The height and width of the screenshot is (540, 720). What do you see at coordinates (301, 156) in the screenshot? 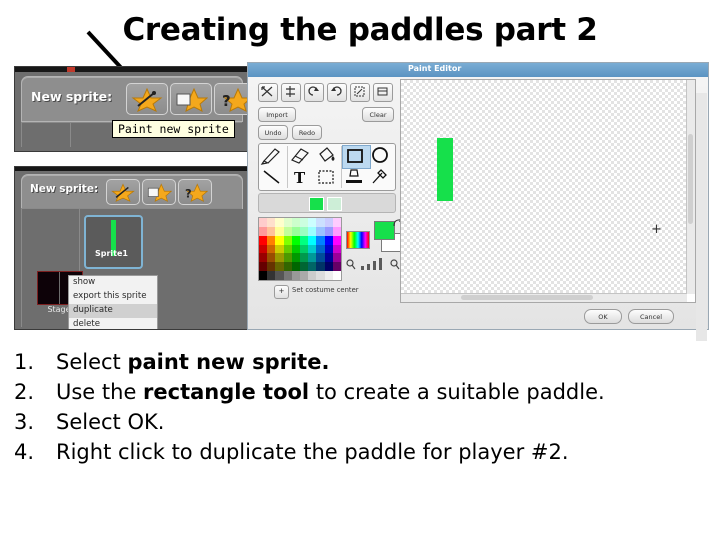
I see `eraser-tool` at bounding box center [301, 156].